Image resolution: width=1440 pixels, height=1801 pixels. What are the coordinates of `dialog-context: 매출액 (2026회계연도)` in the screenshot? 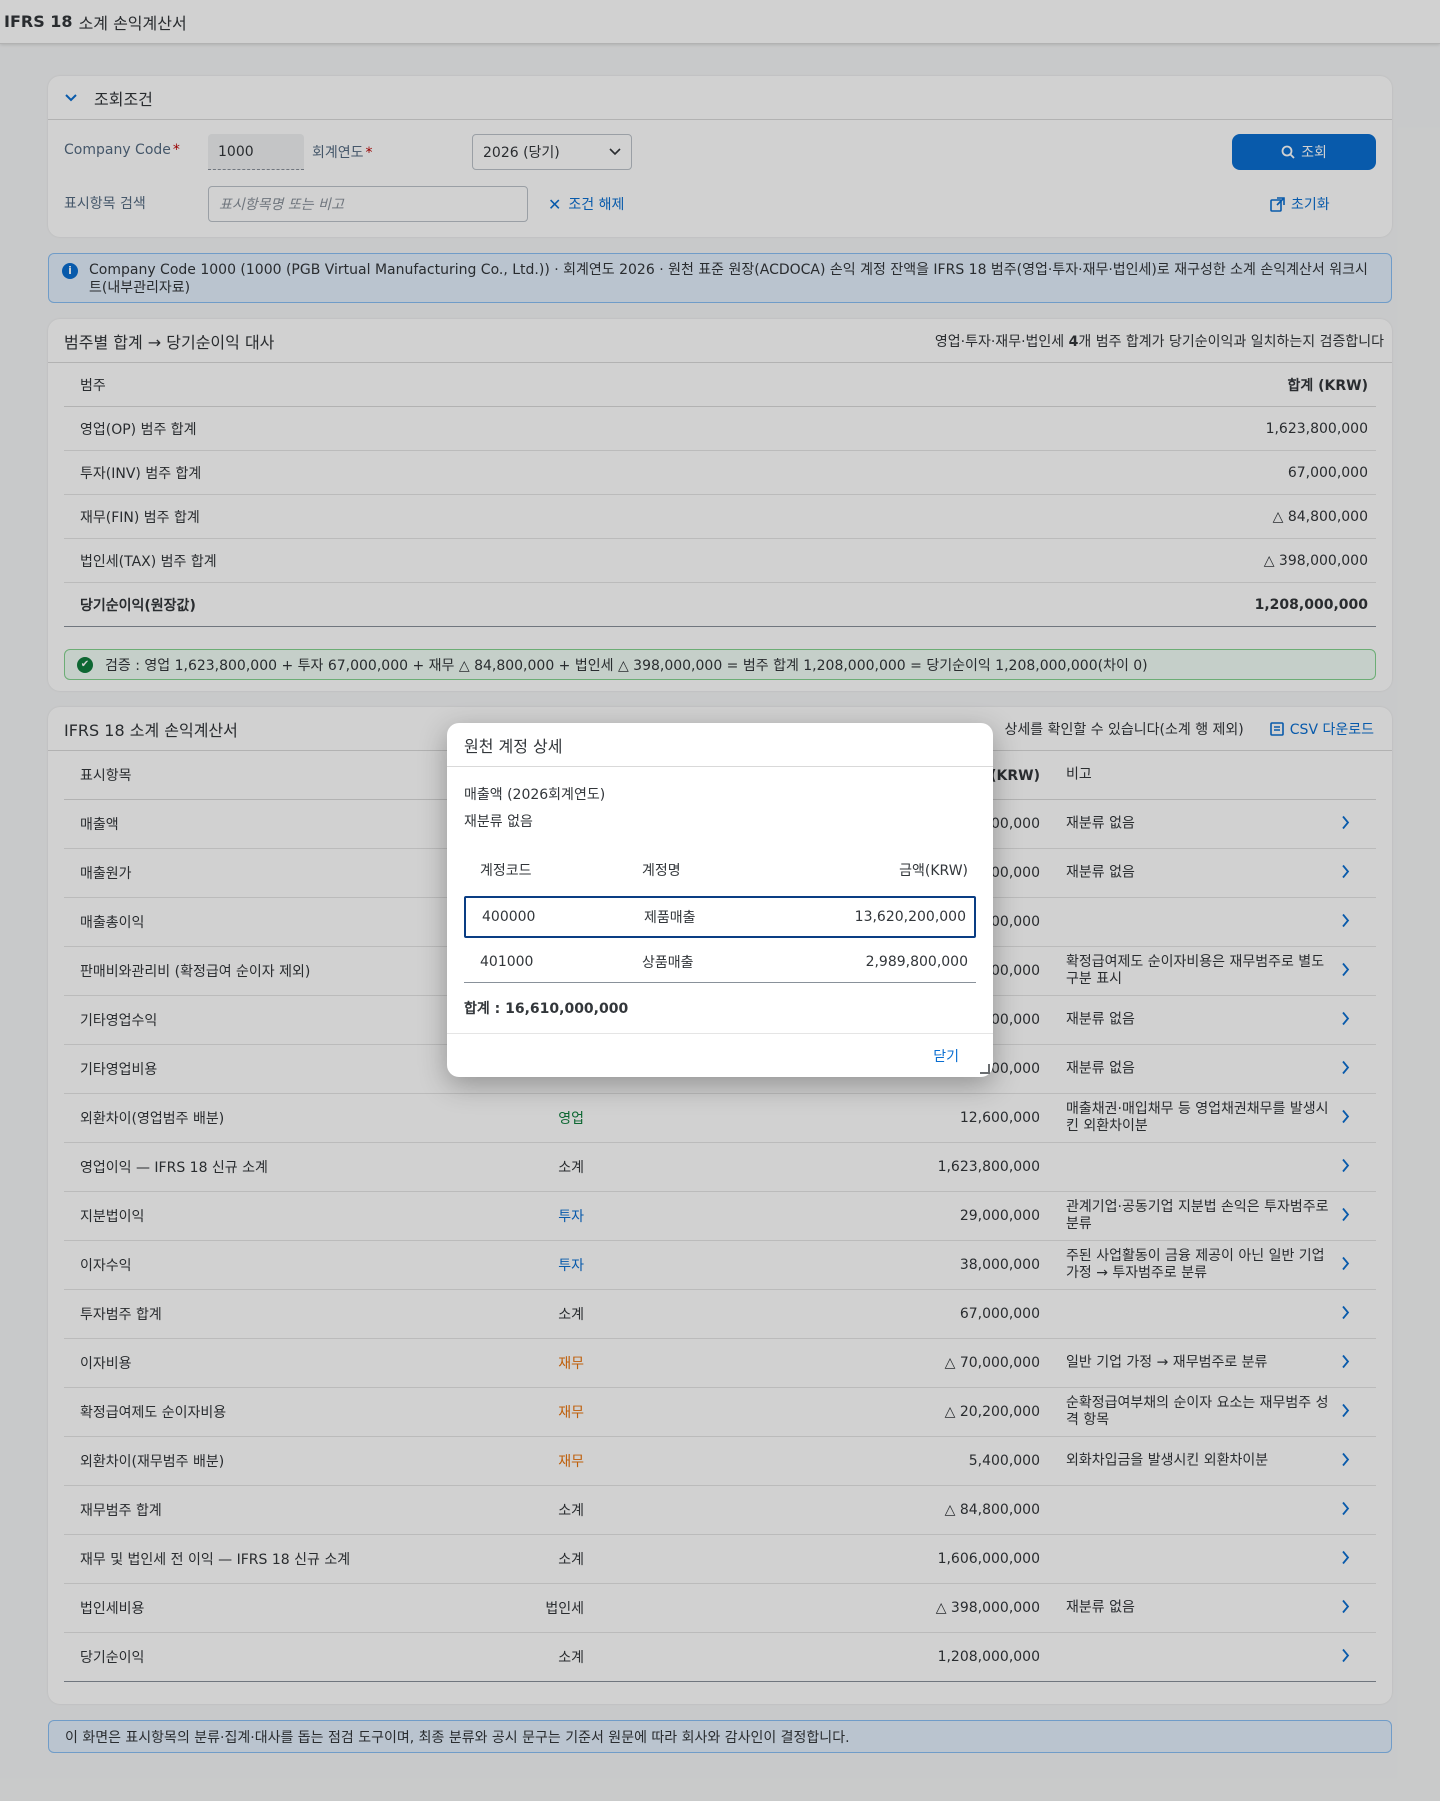 It's located at (535, 795).